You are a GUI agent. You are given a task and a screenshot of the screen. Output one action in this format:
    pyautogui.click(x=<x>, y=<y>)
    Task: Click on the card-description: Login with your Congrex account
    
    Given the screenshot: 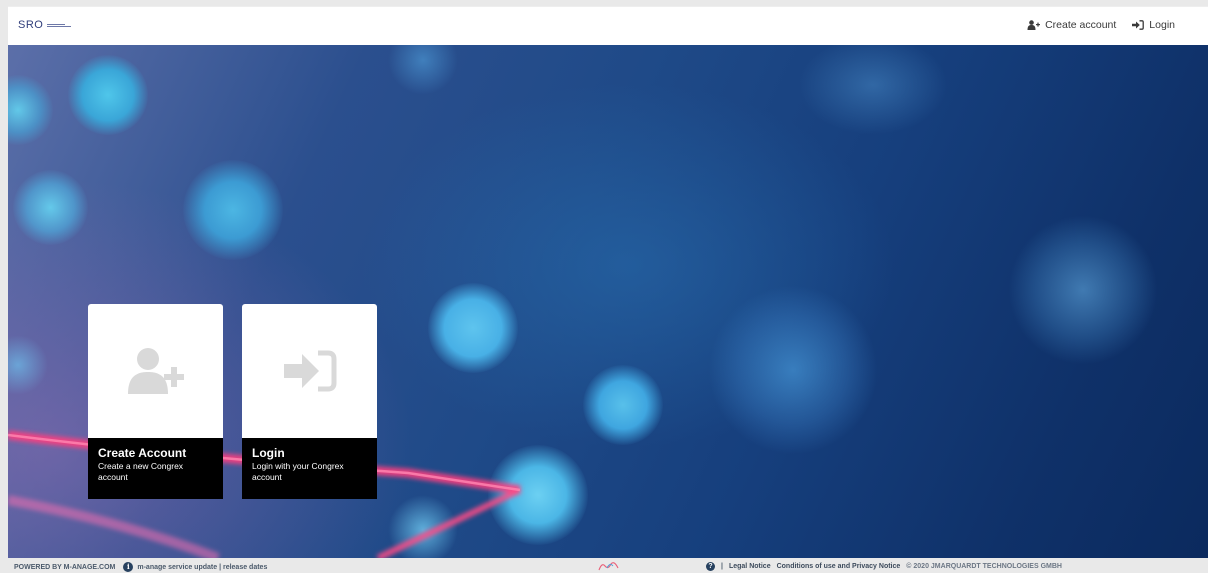 What is the action you would take?
    pyautogui.click(x=298, y=471)
    